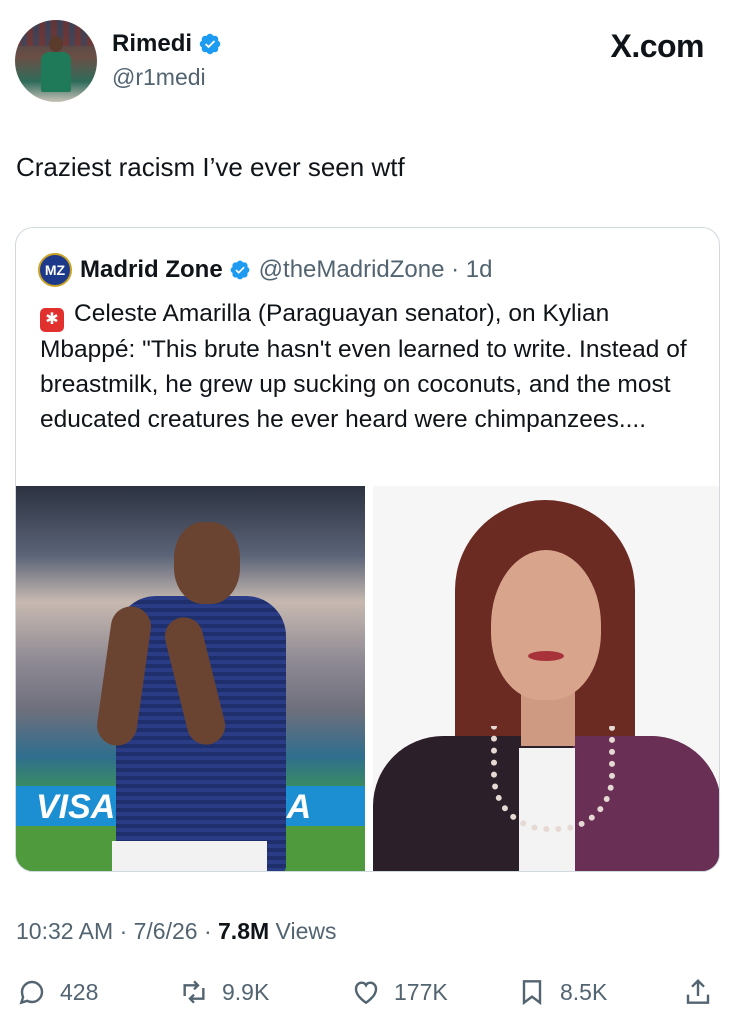  Describe the element at coordinates (553, 779) in the screenshot. I see `portrait-necklace` at that location.